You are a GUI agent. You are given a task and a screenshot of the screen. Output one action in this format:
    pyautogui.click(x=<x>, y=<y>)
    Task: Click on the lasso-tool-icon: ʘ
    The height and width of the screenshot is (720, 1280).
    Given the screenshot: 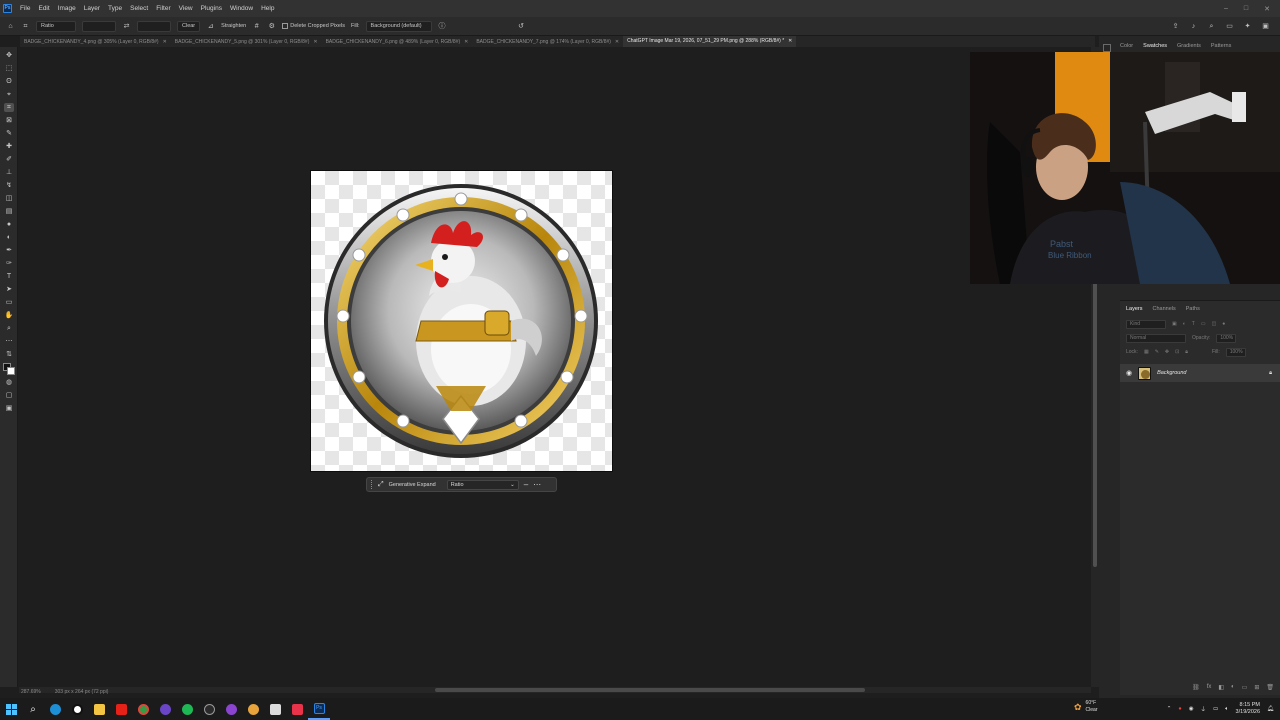 What is the action you would take?
    pyautogui.click(x=9, y=81)
    